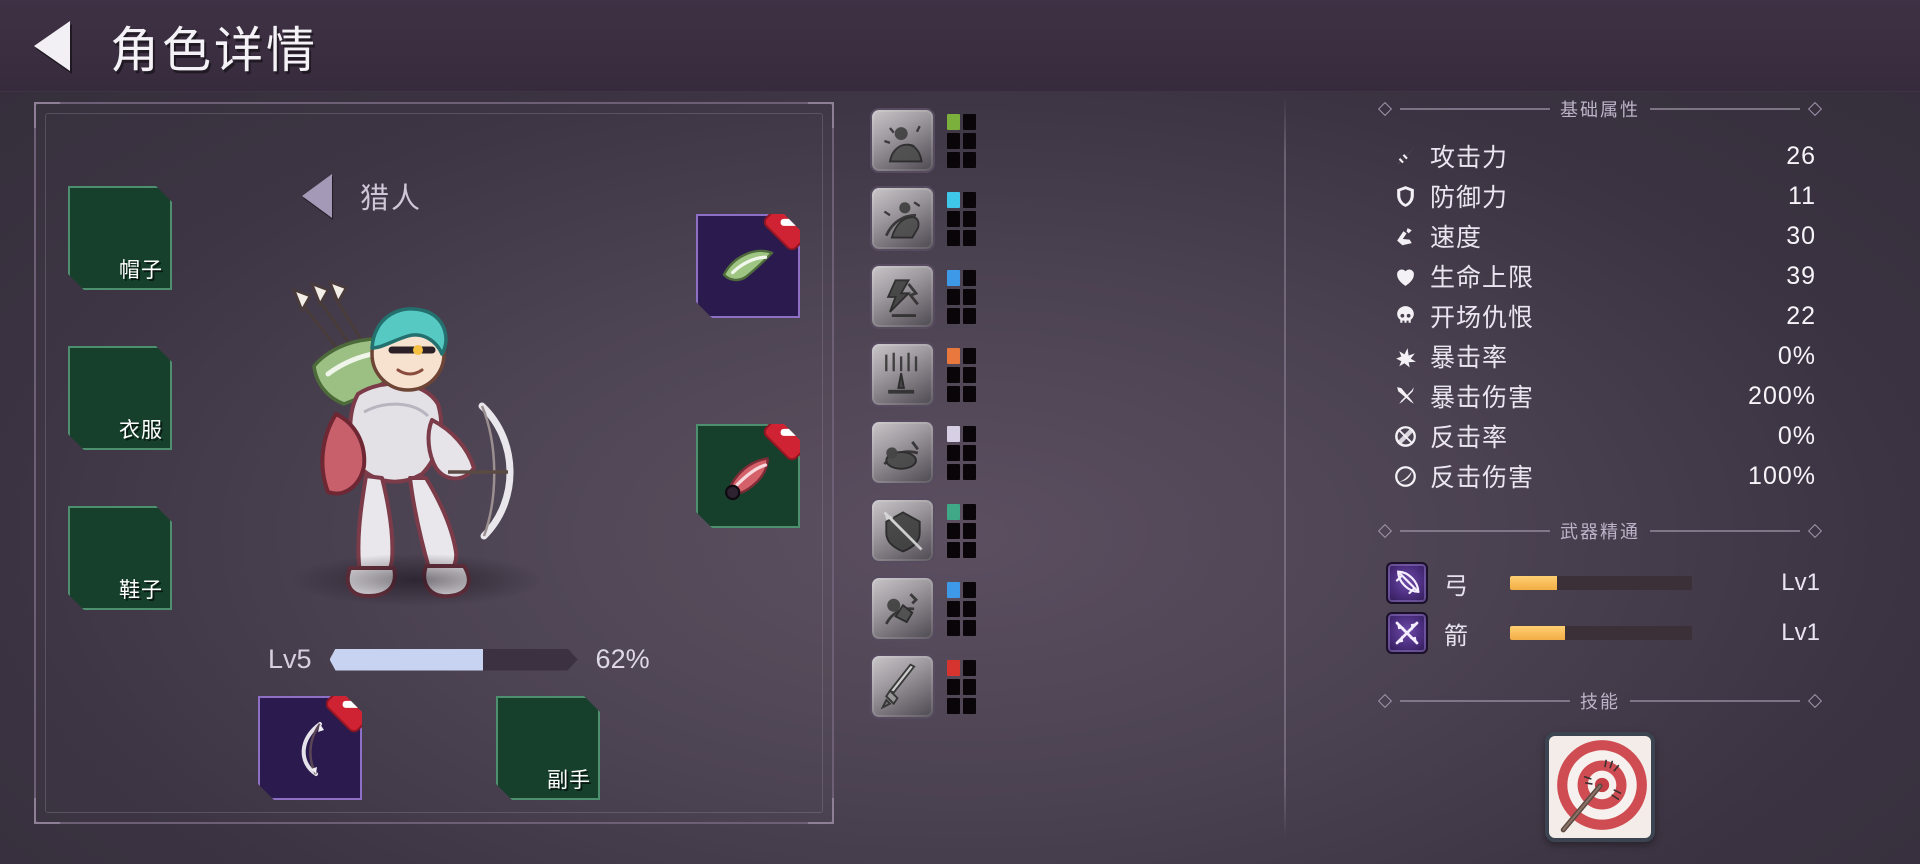 This screenshot has width=1920, height=864. What do you see at coordinates (1600, 156) in the screenshot?
I see `stat-row: 攻击力 26` at bounding box center [1600, 156].